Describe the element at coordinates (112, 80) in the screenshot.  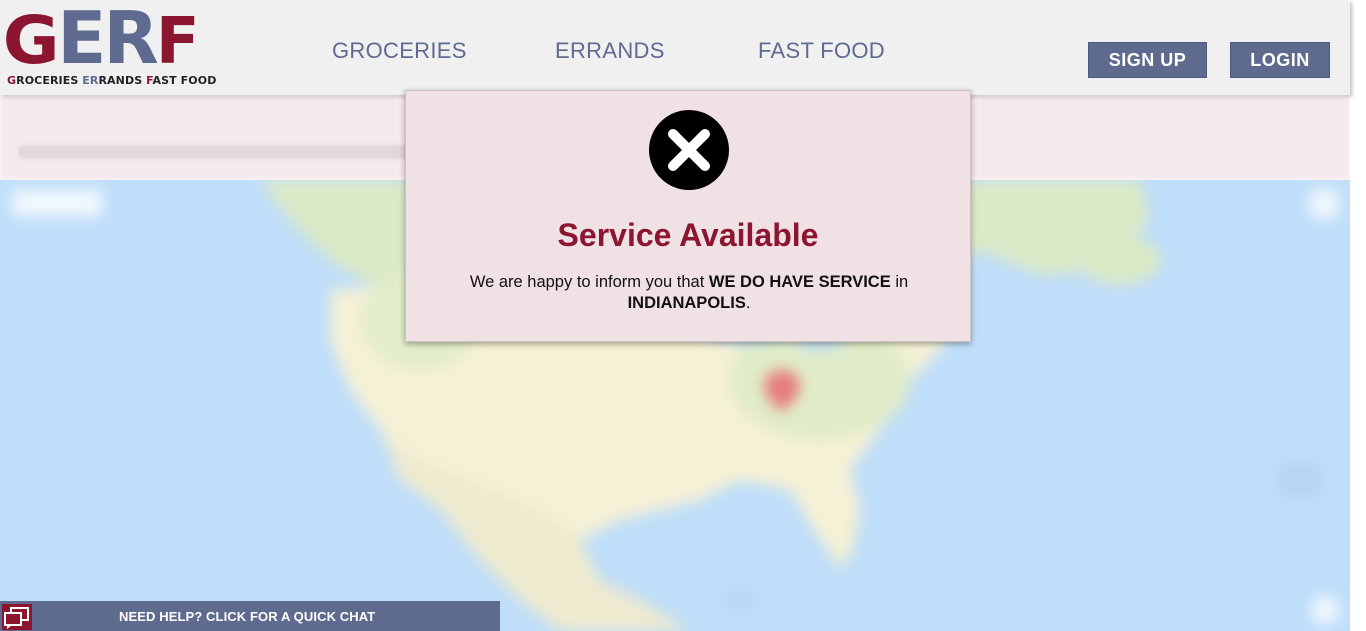
I see `logo-tagline: GROCERIES ERRANDS FAST FOOD` at that location.